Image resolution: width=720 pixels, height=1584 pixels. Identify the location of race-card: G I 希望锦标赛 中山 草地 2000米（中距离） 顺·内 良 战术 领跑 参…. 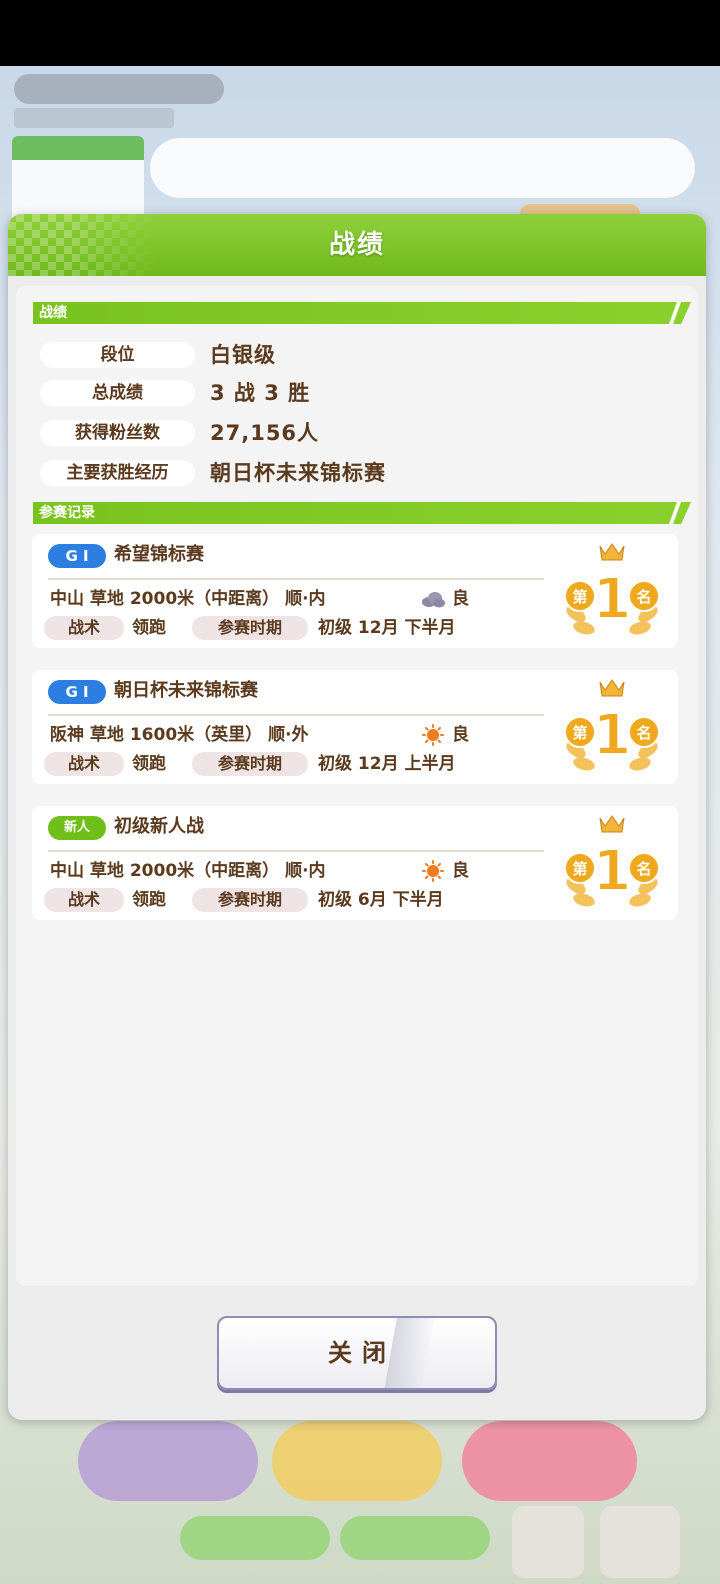
(355, 591).